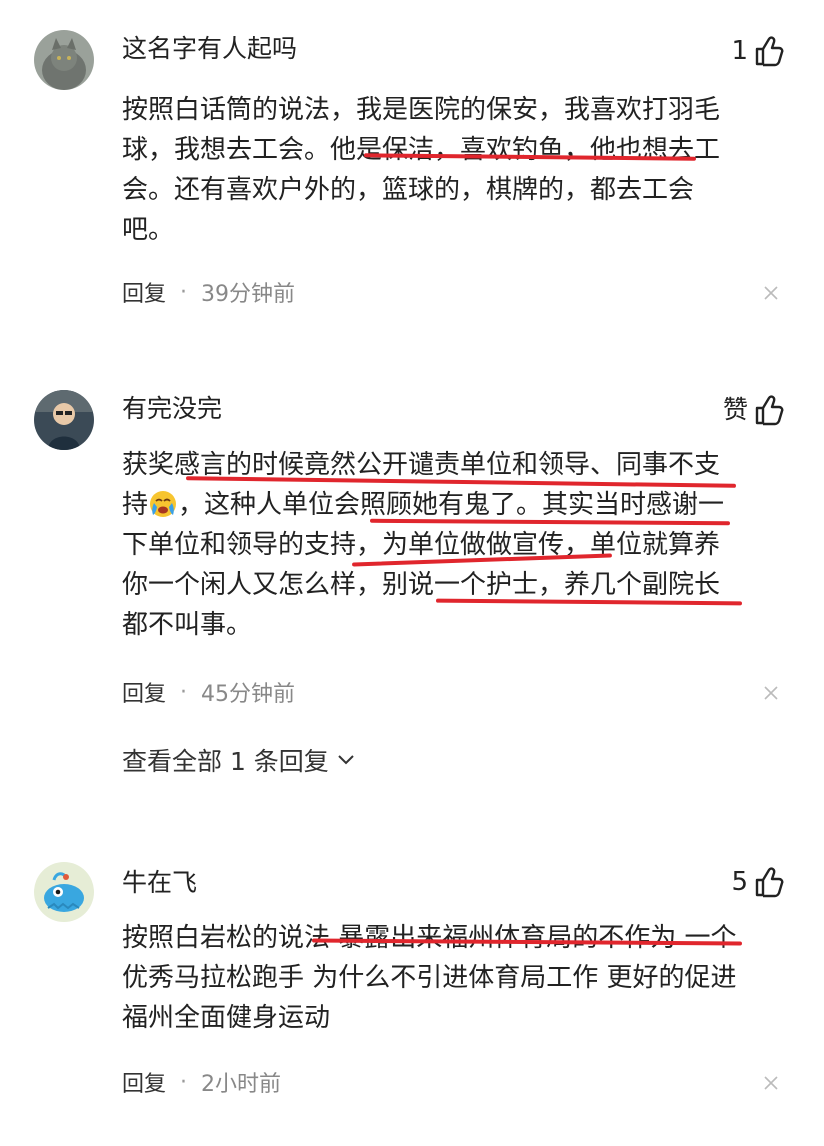 The width and height of the screenshot is (824, 1146). I want to click on reply-row: 回复 · 39分钟前, so click(208, 292).